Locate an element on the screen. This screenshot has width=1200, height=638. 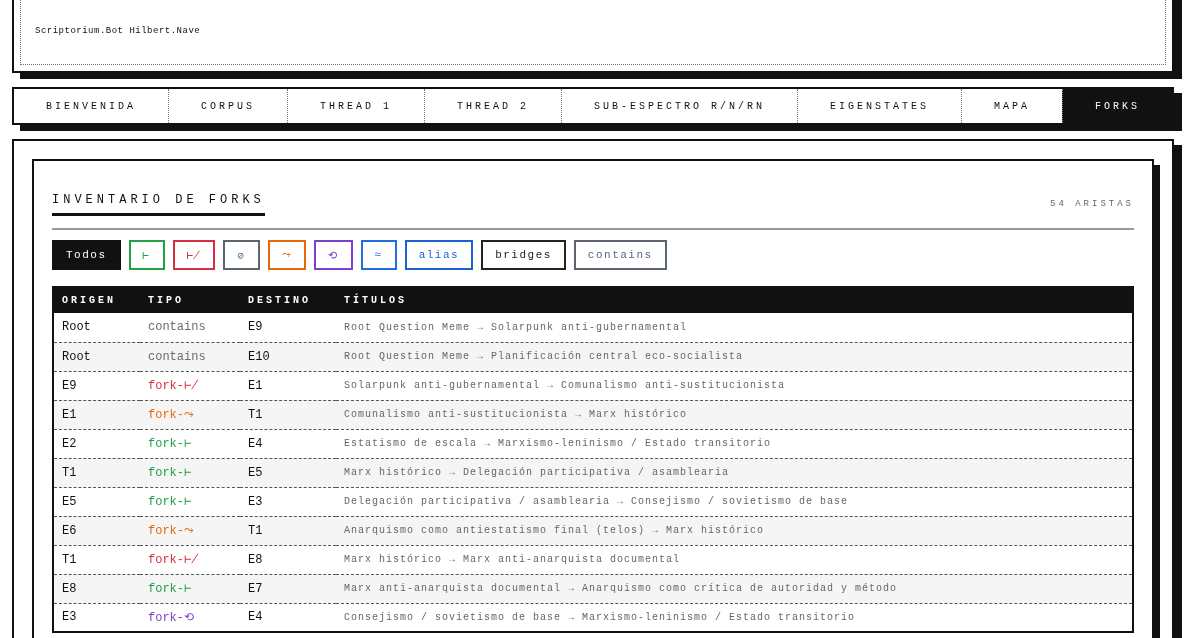
table-cell: Solarpunk anti-gubernamental → Comunalismo anti-sustitucionista is located at coordinates (734, 385).